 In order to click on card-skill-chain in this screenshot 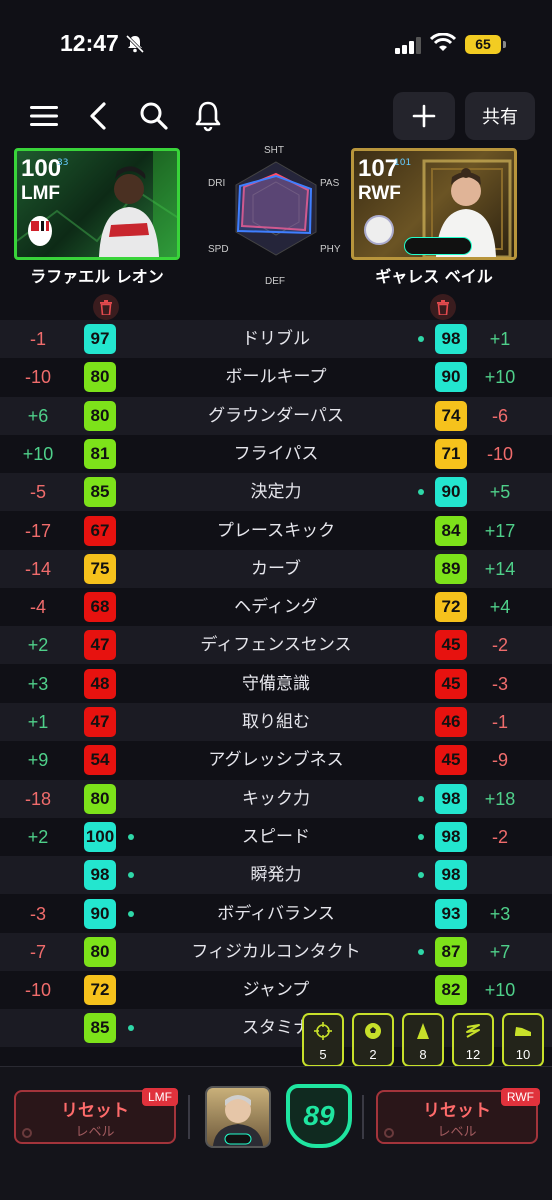, I will do `click(438, 246)`.